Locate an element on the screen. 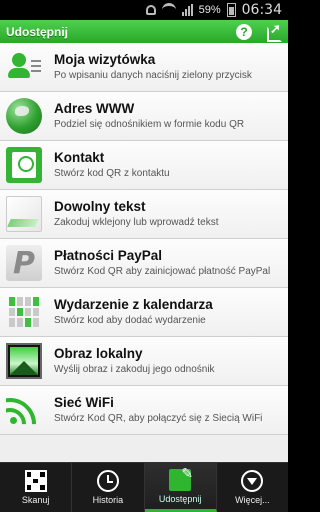 This screenshot has height=512, width=320. list-item-title: Moja wizytówka is located at coordinates (105, 59).